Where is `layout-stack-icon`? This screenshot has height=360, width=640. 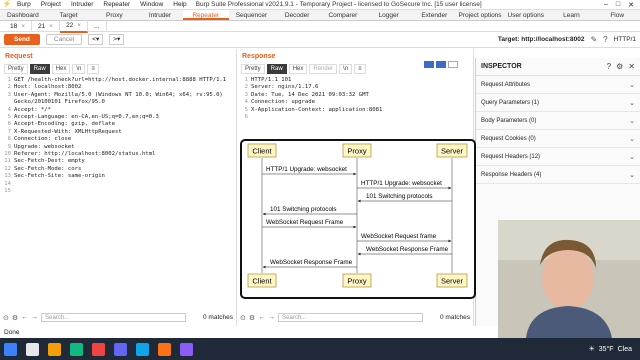
layout-stack-icon is located at coordinates (441, 64).